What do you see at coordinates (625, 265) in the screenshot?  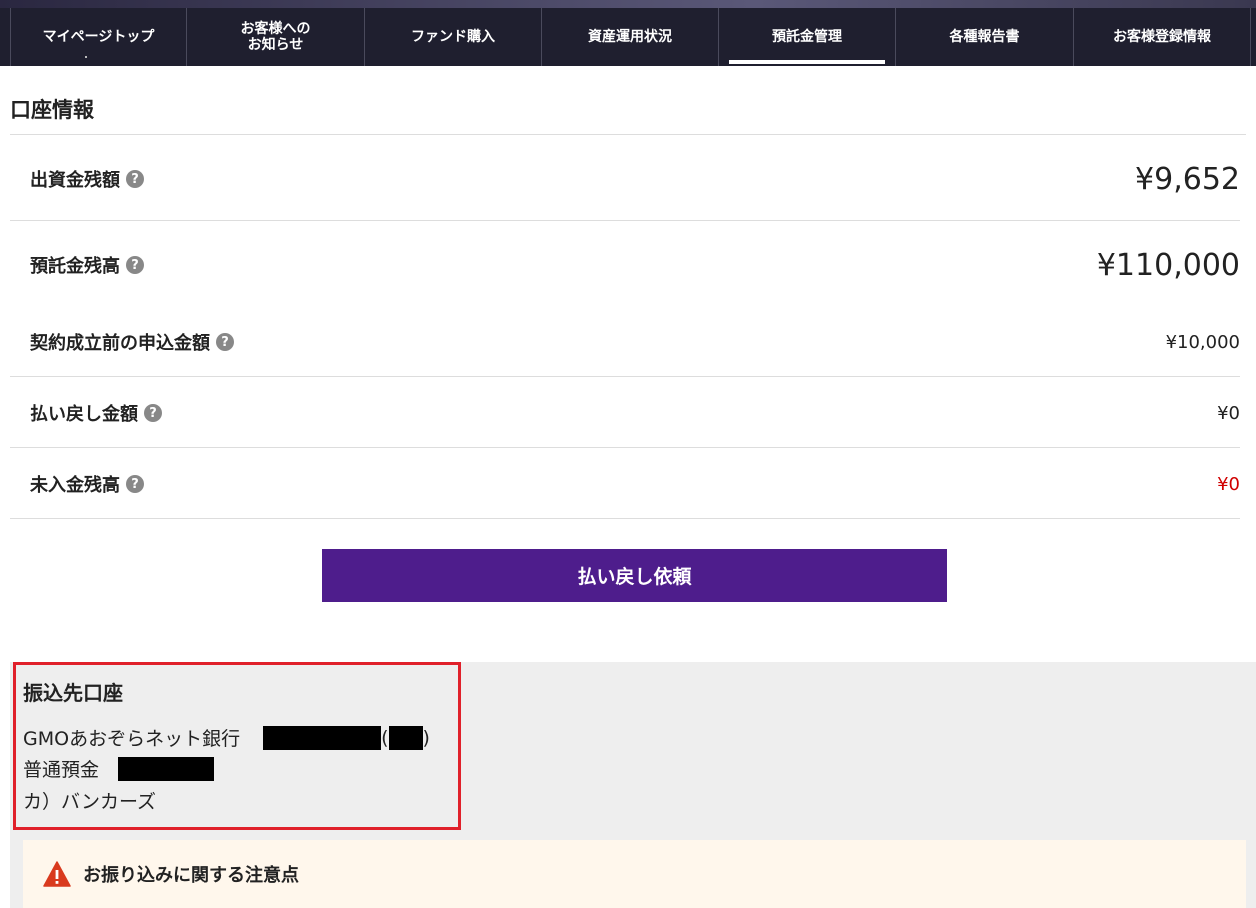 I see `row-deposit-balance: 預託金残高 ? ¥110,000` at bounding box center [625, 265].